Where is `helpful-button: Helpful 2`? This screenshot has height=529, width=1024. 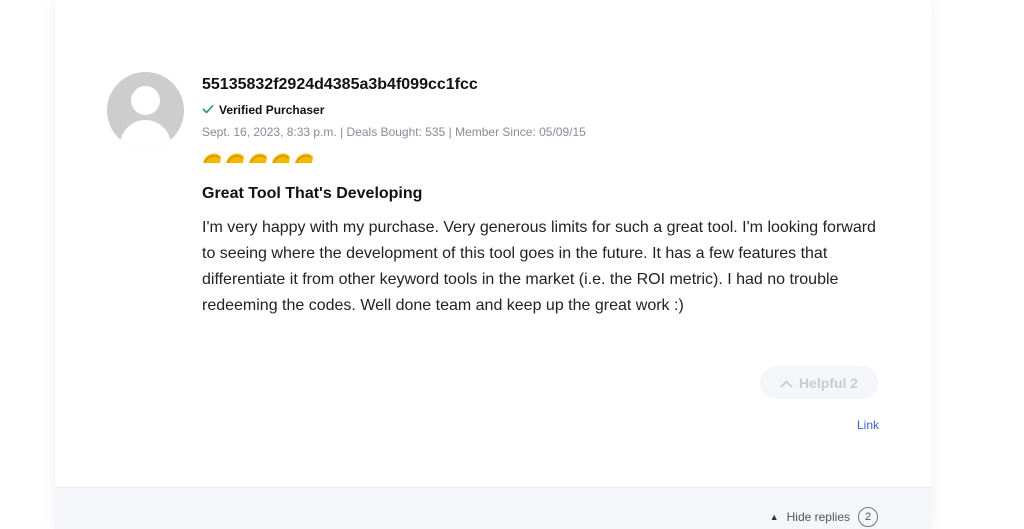 helpful-button: Helpful 2 is located at coordinates (819, 382).